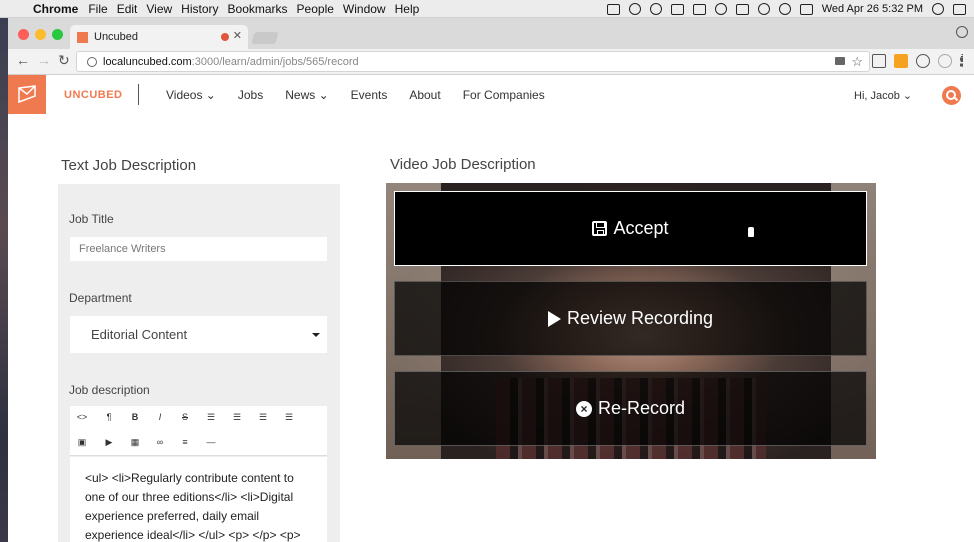 Image resolution: width=974 pixels, height=542 pixels. Describe the element at coordinates (139, 334) in the screenshot. I see `department-selected-value: Editorial Content` at that location.